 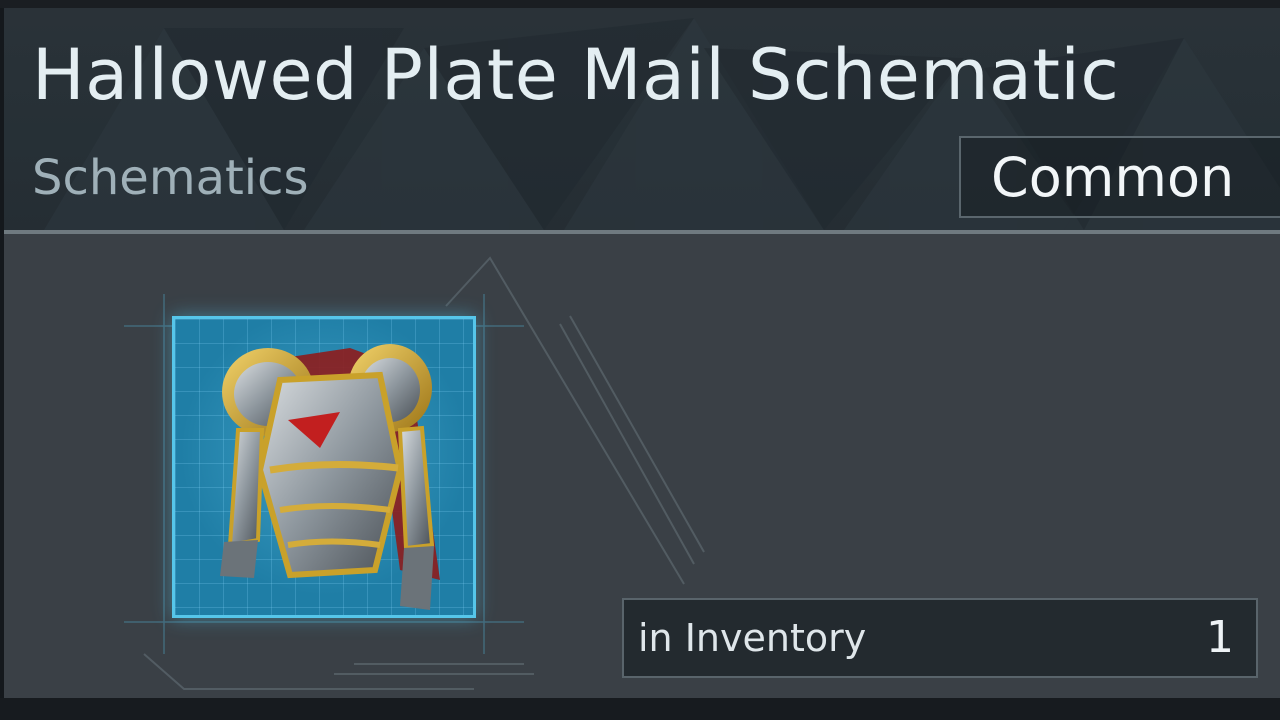 What do you see at coordinates (1113, 177) in the screenshot?
I see `rarity-label: Common` at bounding box center [1113, 177].